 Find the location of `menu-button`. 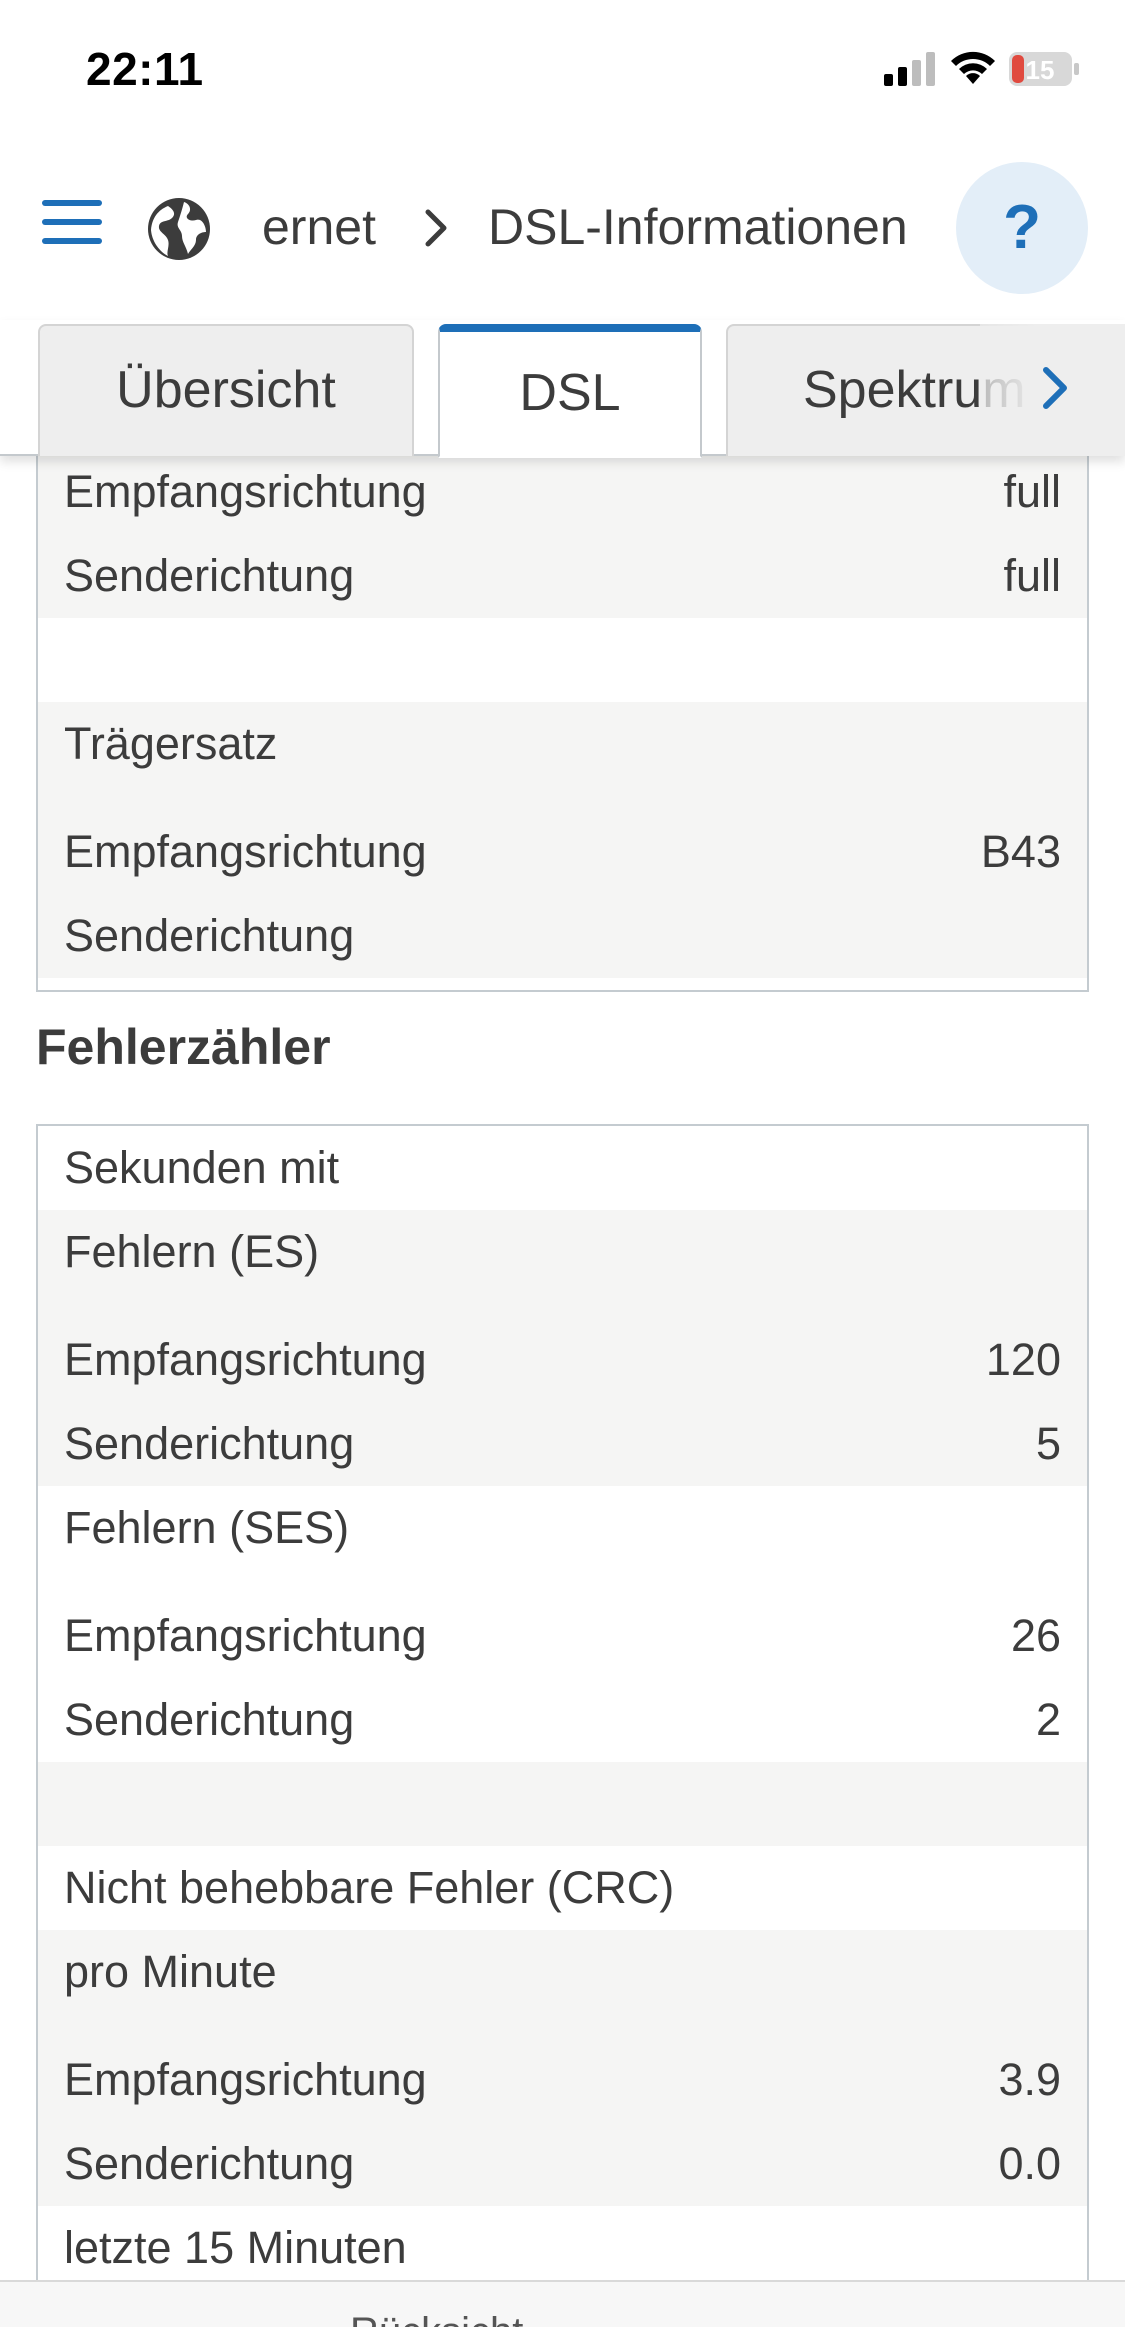

menu-button is located at coordinates (72, 224).